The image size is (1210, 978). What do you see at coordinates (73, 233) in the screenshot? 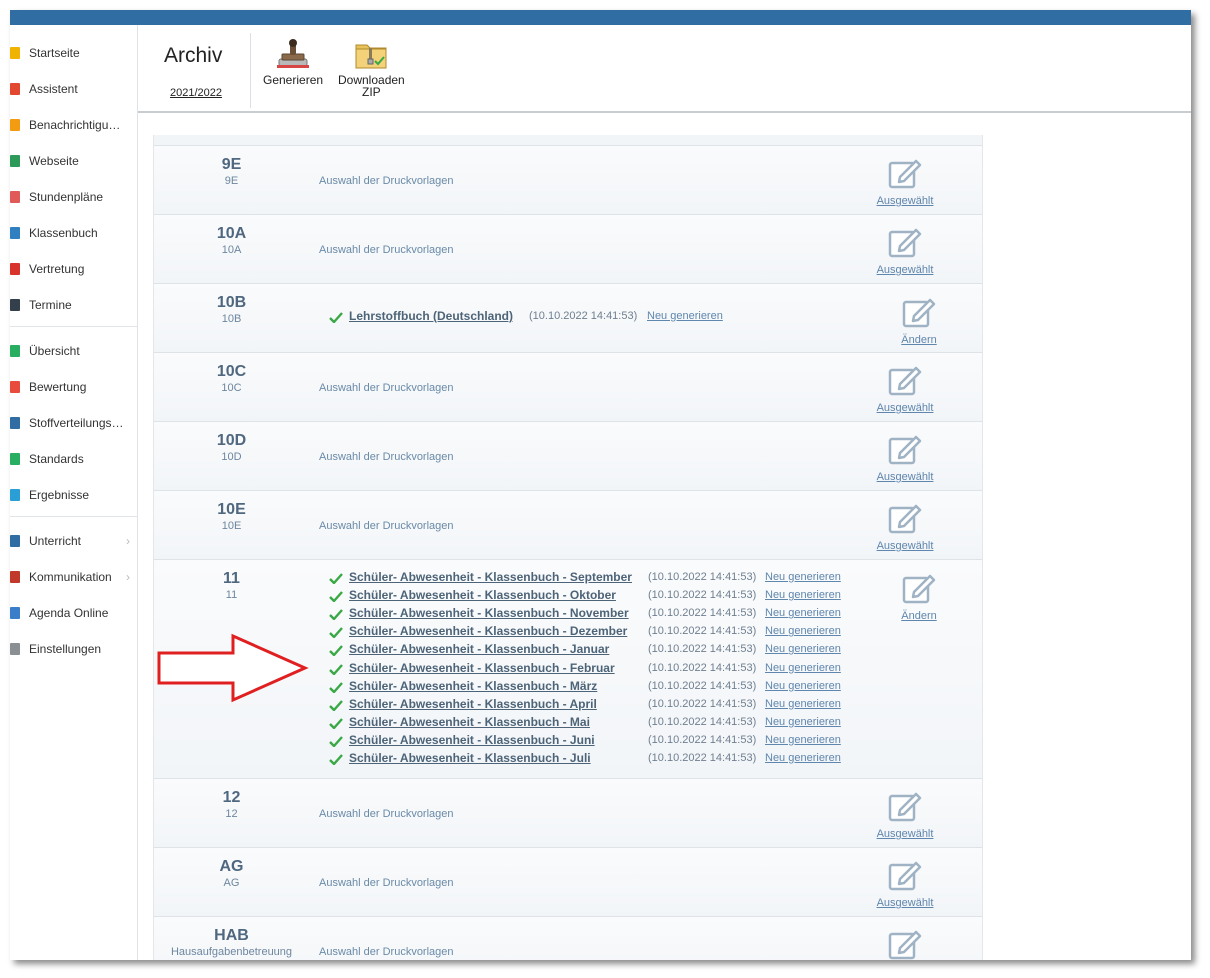
I see `sidebar-item: Klassenbuch` at bounding box center [73, 233].